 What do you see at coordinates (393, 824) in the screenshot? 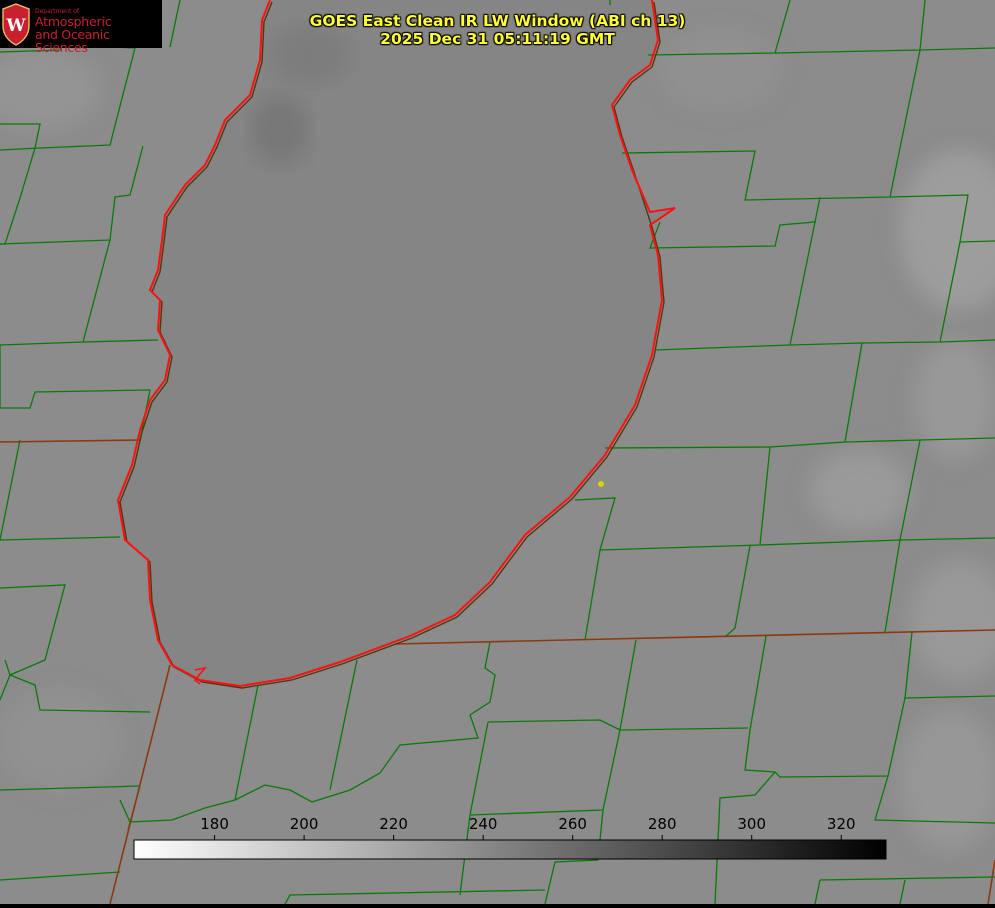
I see `colorbar-tick-label: 220` at bounding box center [393, 824].